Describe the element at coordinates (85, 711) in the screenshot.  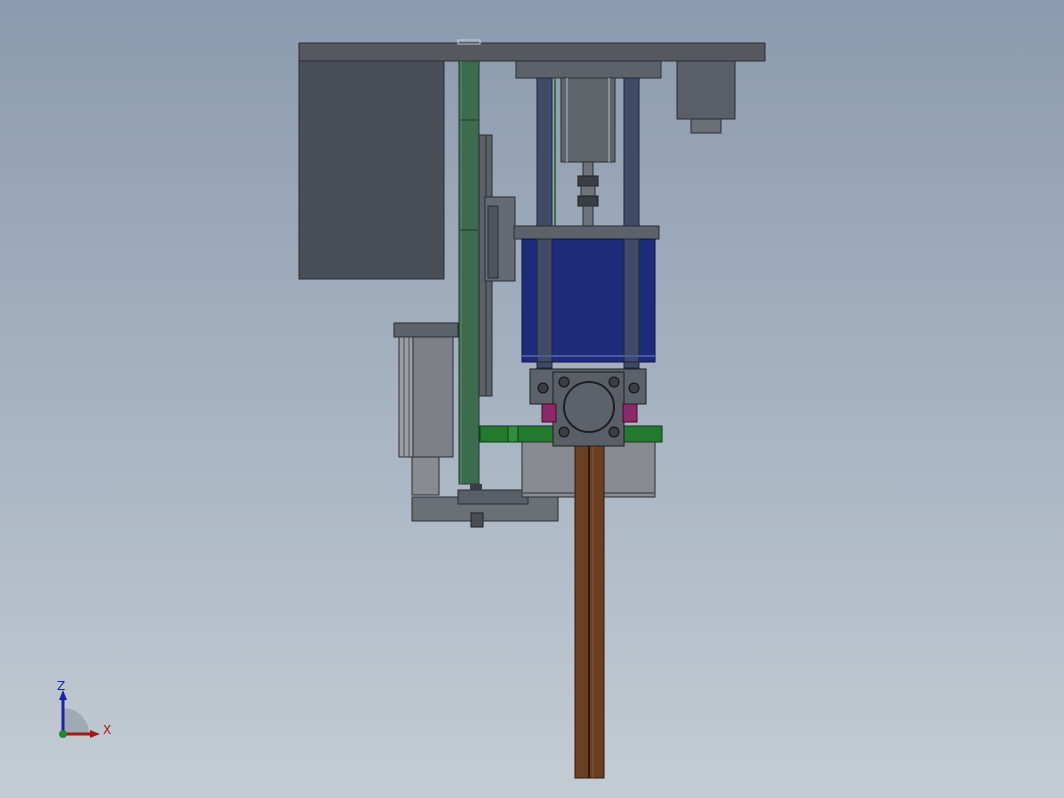
I see `coordinate-triad: Z X` at that location.